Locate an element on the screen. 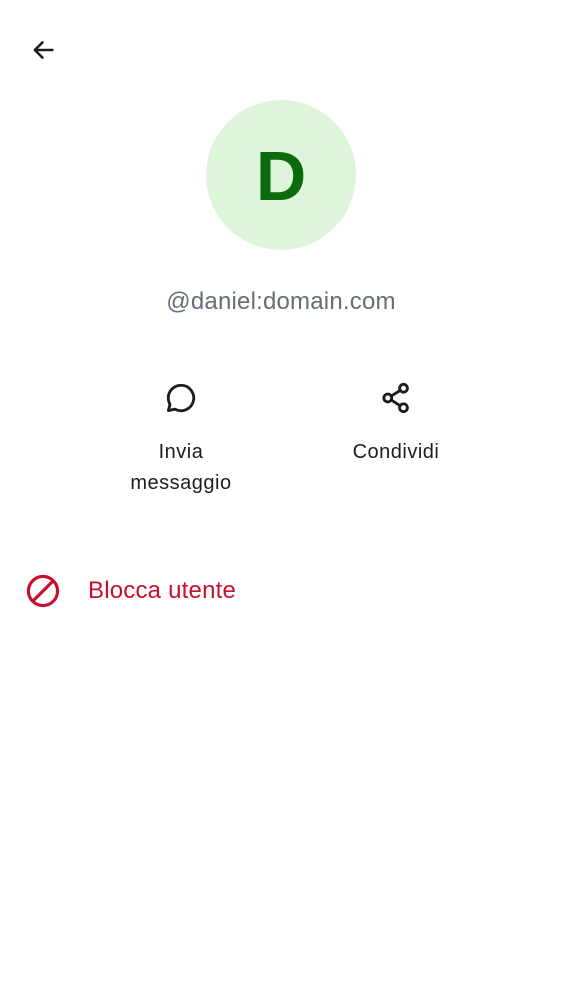 This screenshot has width=562, height=1000. block-icon is located at coordinates (43, 591).